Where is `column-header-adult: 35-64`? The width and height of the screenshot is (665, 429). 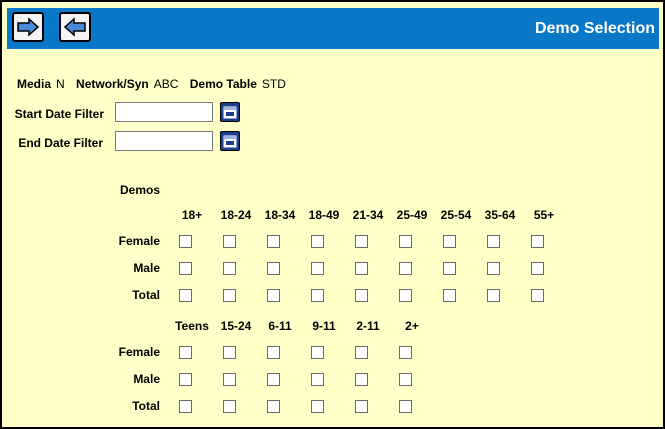 column-header-adult: 35-64 is located at coordinates (500, 215).